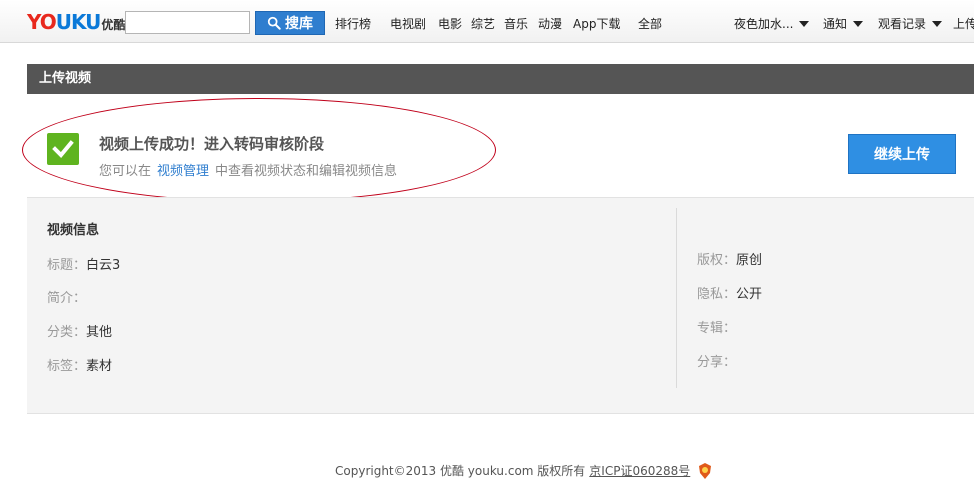 The height and width of the screenshot is (484, 974). What do you see at coordinates (212, 144) in the screenshot?
I see `success-title: 视频上传成功！进入转码审核阶段` at bounding box center [212, 144].